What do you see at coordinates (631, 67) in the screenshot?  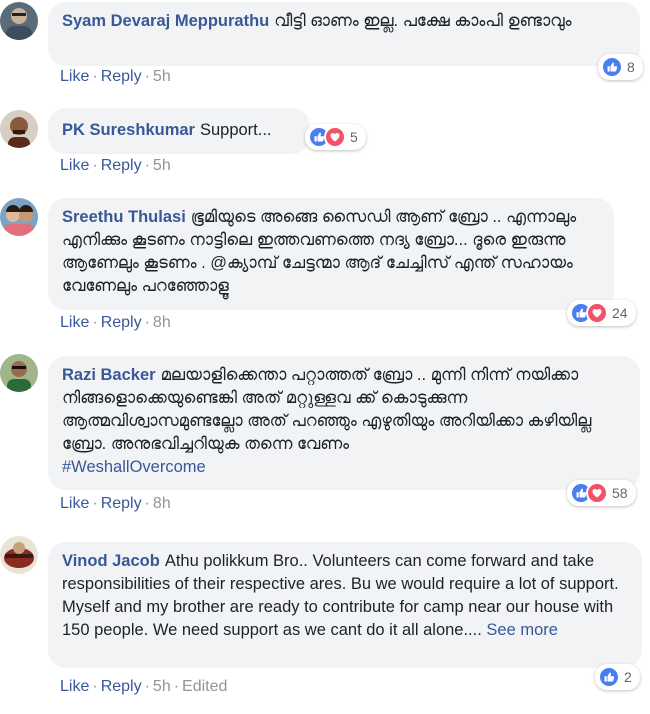 I see `reaction-count: 8` at bounding box center [631, 67].